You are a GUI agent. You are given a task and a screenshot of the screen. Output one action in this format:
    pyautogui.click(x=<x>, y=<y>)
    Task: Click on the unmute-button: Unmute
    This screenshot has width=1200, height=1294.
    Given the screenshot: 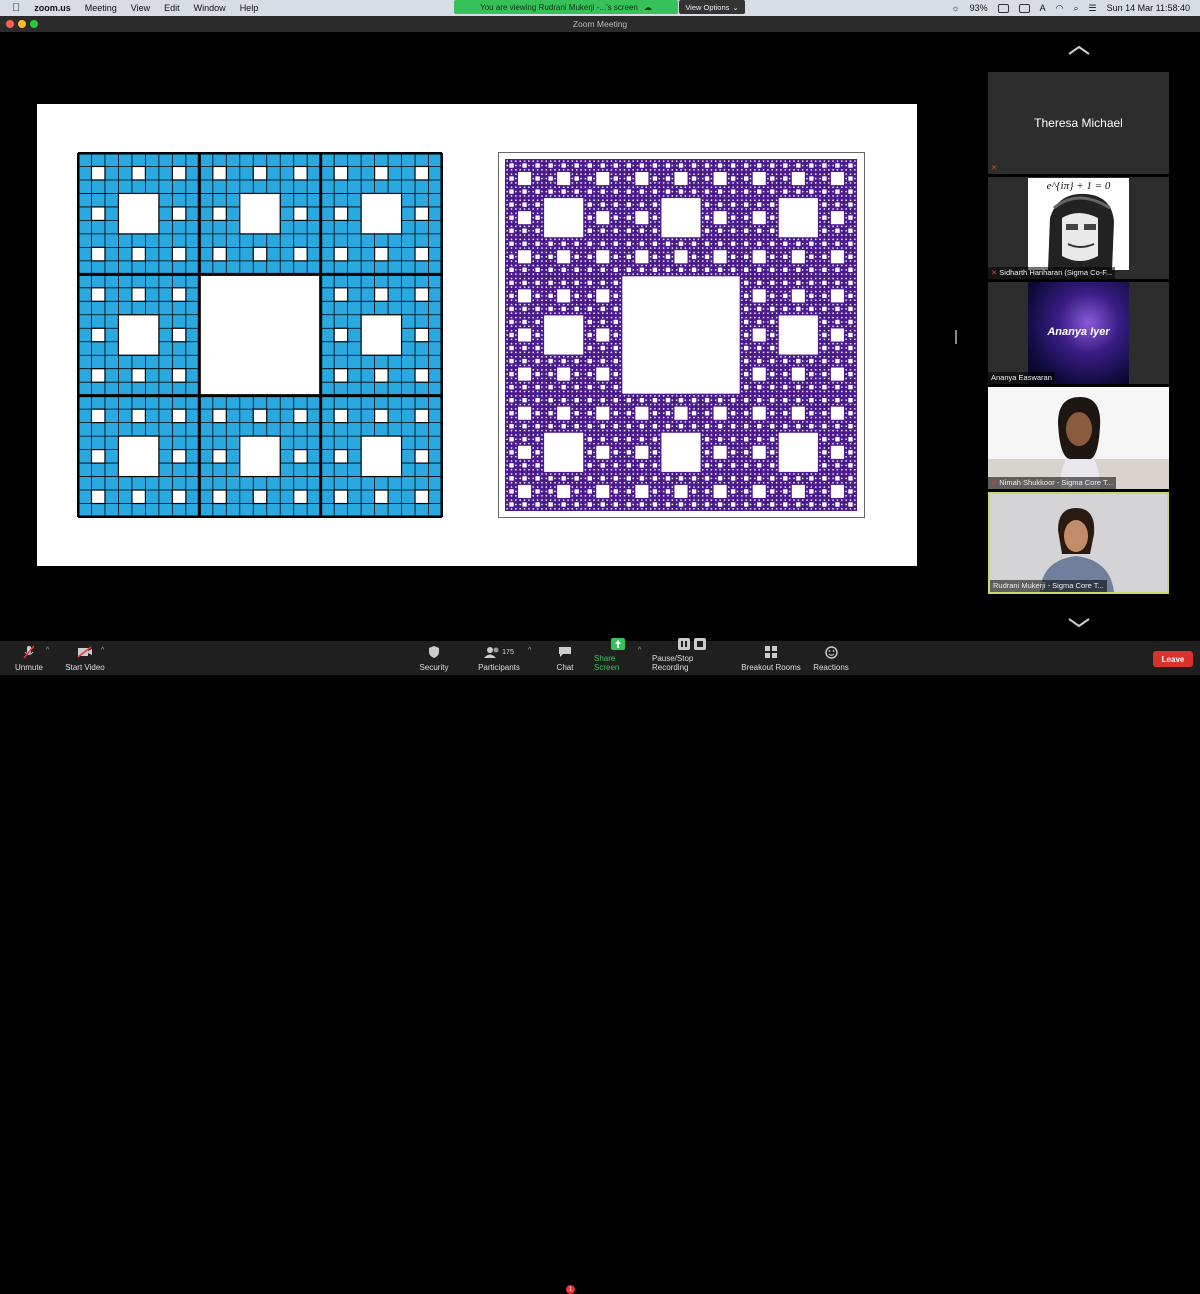 What is the action you would take?
    pyautogui.click(x=29, y=658)
    